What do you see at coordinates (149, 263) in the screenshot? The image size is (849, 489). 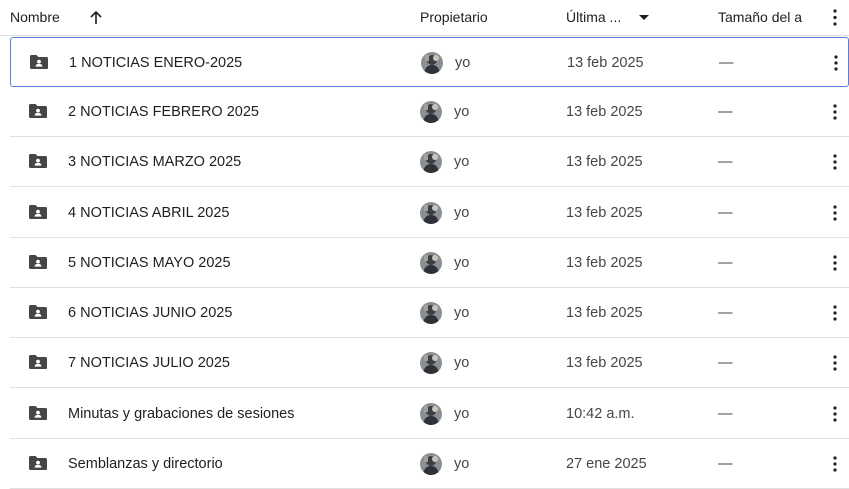 I see `file-name: 5 NOTICIAS MAYO 2025` at bounding box center [149, 263].